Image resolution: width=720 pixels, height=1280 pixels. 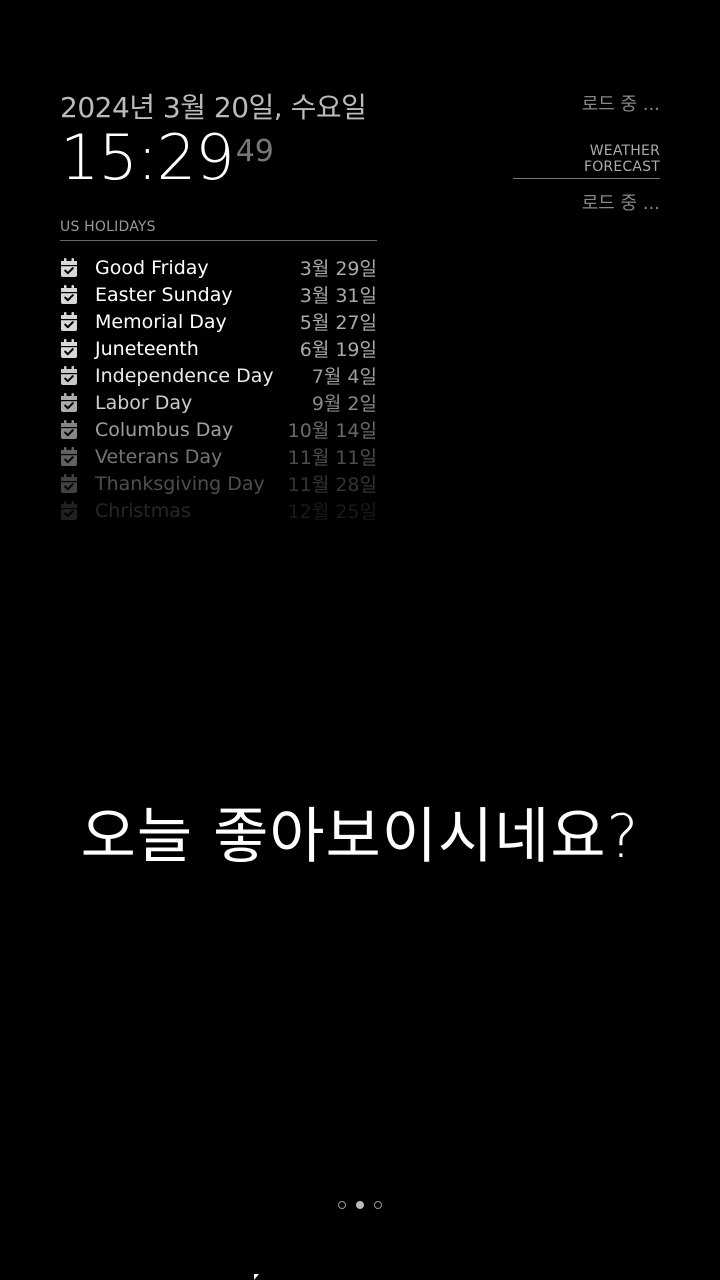 I want to click on holiday-row: Columbus Day 10월 14일, so click(x=218, y=429).